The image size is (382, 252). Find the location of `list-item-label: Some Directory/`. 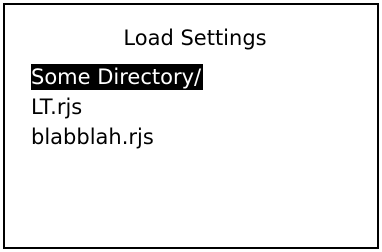

list-item-label: Some Directory/ is located at coordinates (117, 77).